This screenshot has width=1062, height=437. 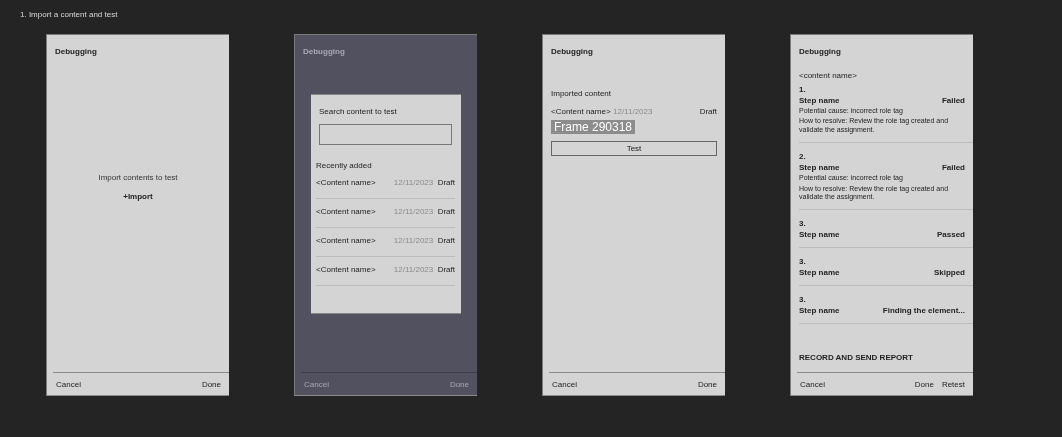 I want to click on step-result: Passed, so click(x=950, y=235).